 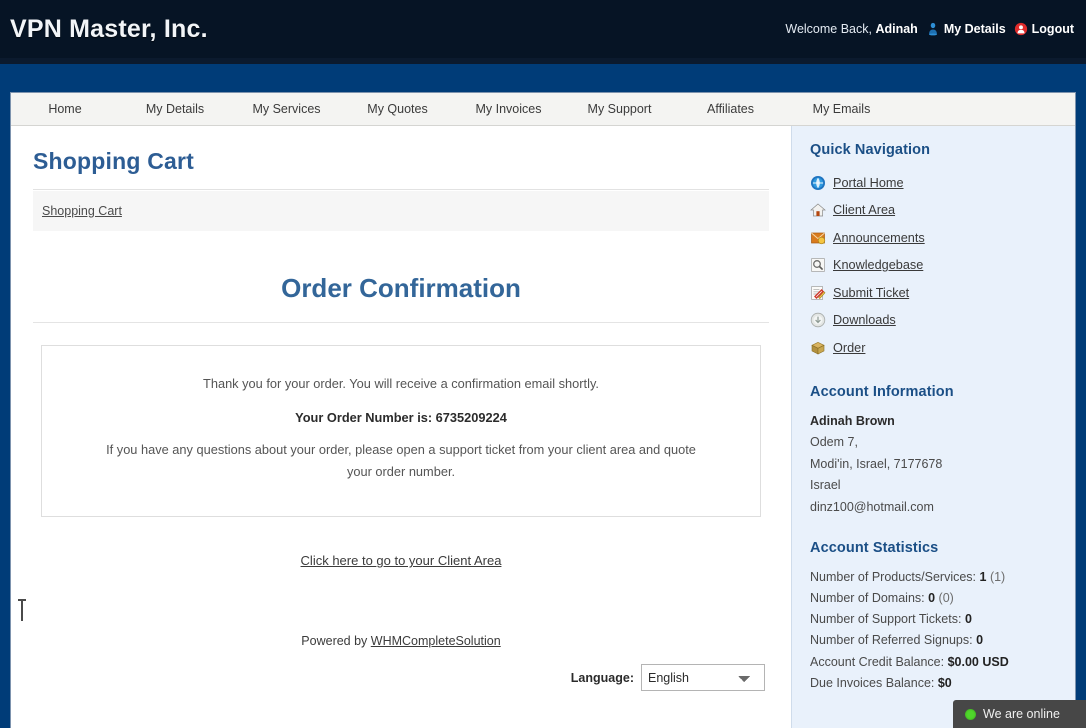 I want to click on stat-label: Number of Support Tickets:, so click(x=887, y=619).